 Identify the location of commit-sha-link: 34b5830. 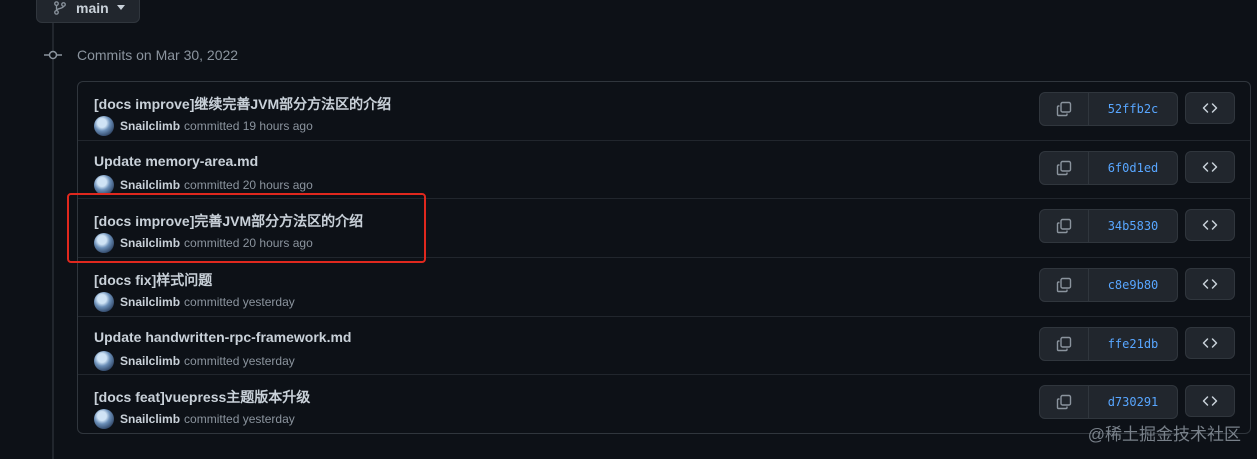
(1133, 226).